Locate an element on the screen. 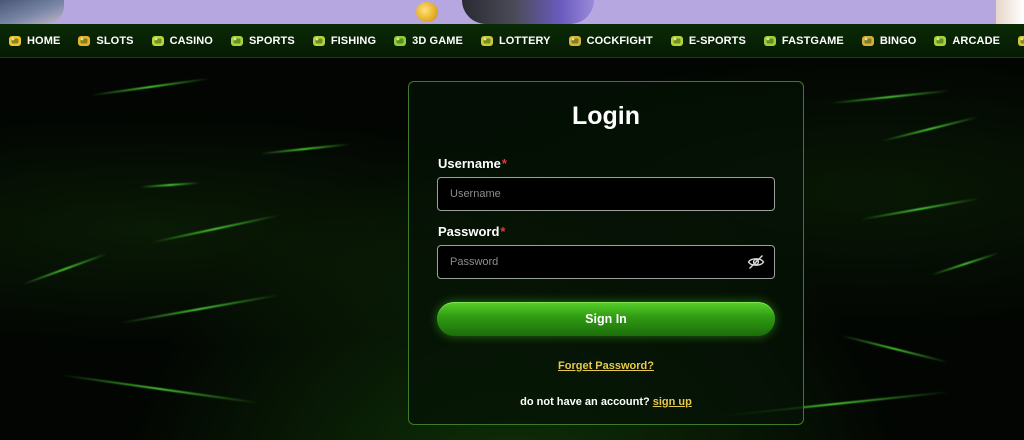 The width and height of the screenshot is (1024, 440). nav-item-promos: PROMOS is located at coordinates (1020, 41).